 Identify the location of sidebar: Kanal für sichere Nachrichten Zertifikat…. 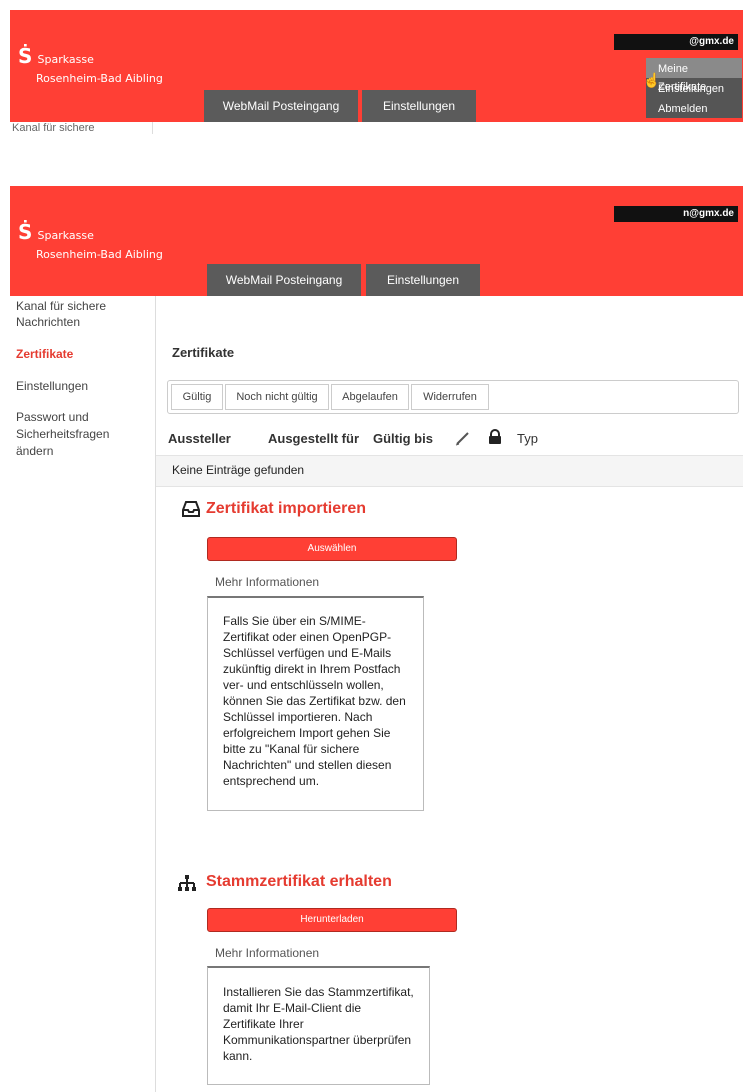
(80, 379).